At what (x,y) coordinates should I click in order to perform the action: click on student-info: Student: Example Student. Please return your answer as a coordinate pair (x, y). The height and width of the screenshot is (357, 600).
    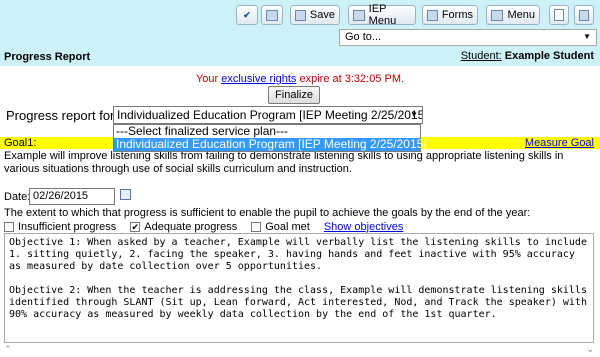
    Looking at the image, I should click on (527, 56).